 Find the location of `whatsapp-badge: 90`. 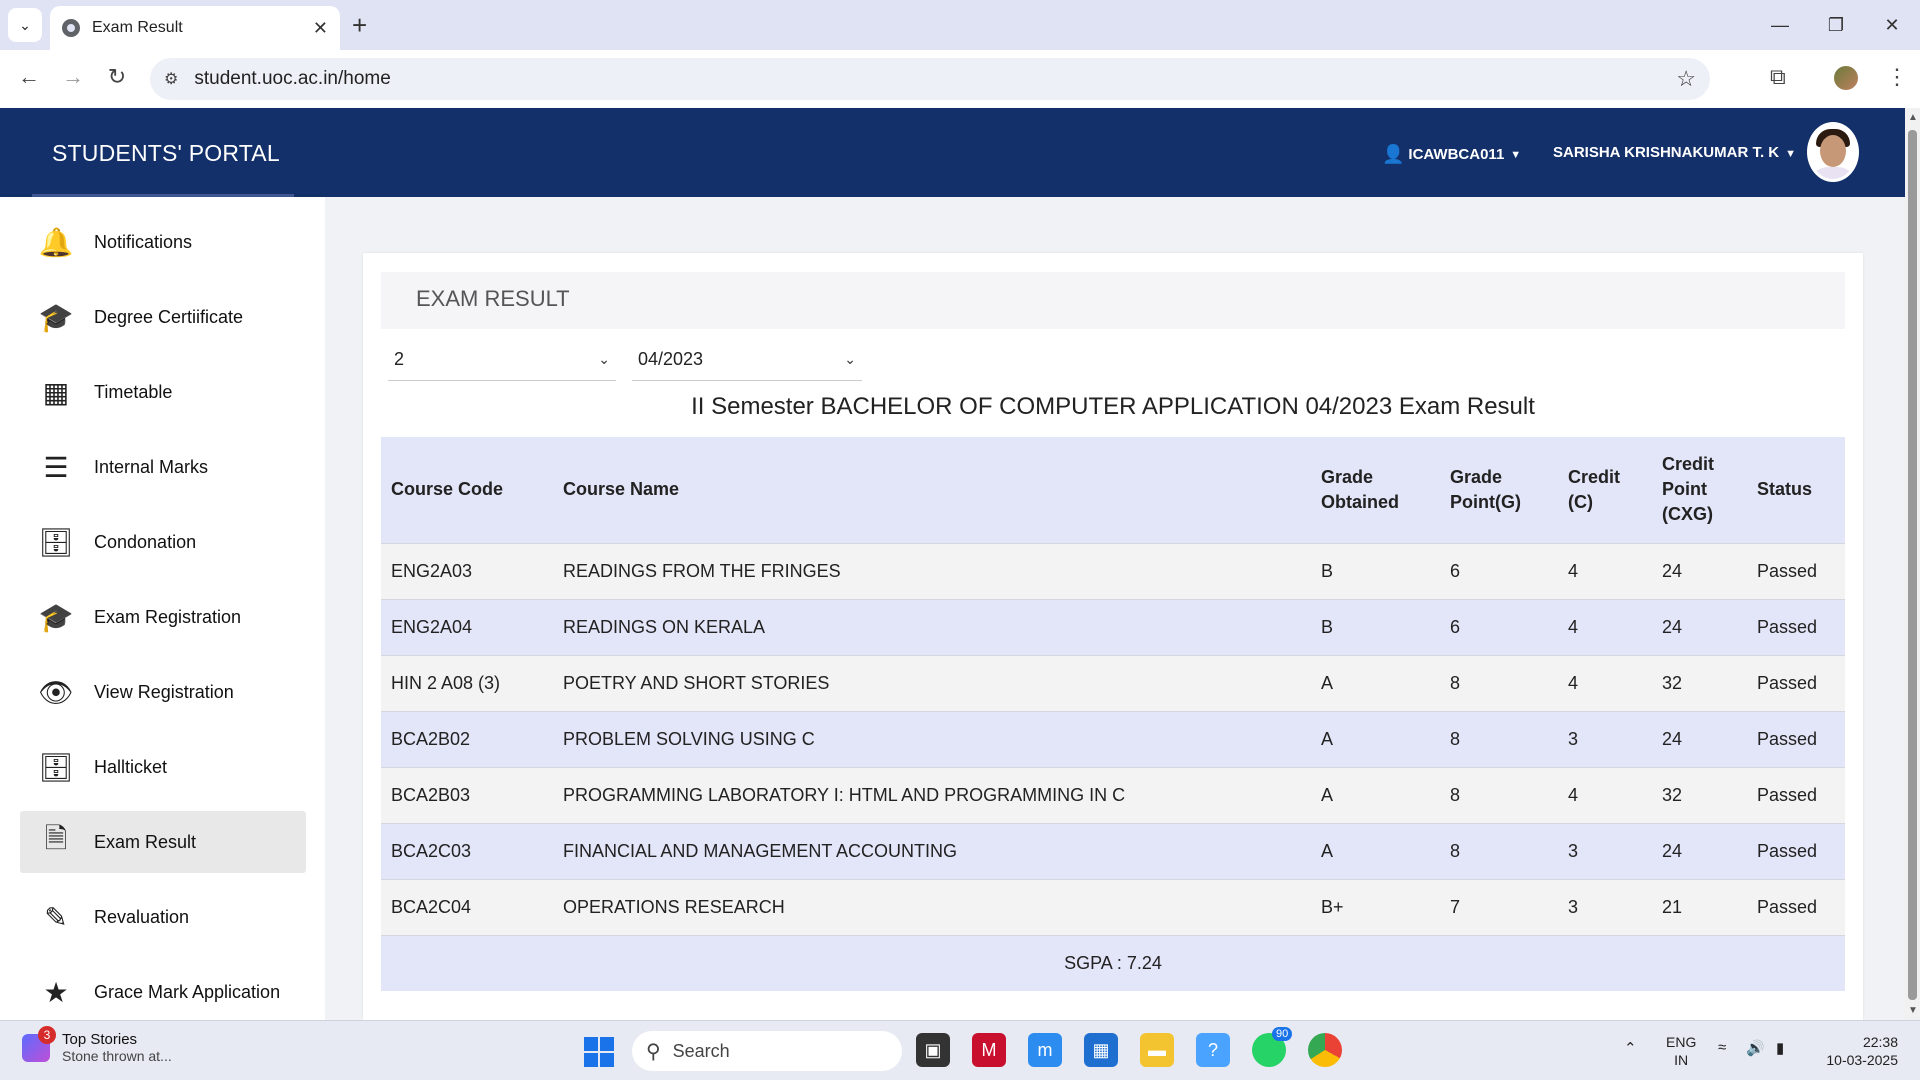

whatsapp-badge: 90 is located at coordinates (1282, 1034).